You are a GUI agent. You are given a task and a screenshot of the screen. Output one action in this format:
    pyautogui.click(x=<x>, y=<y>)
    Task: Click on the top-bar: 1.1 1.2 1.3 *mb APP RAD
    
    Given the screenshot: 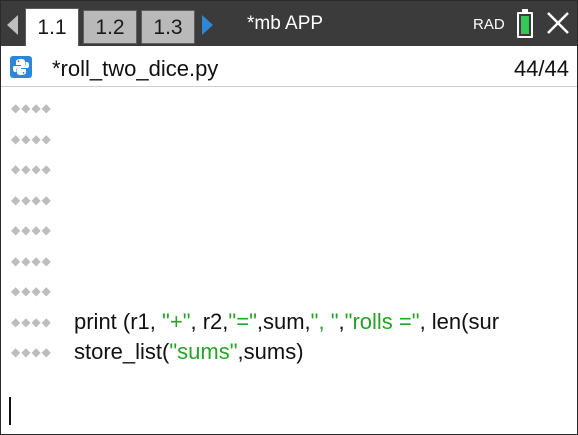 What is the action you would take?
    pyautogui.click(x=289, y=23)
    